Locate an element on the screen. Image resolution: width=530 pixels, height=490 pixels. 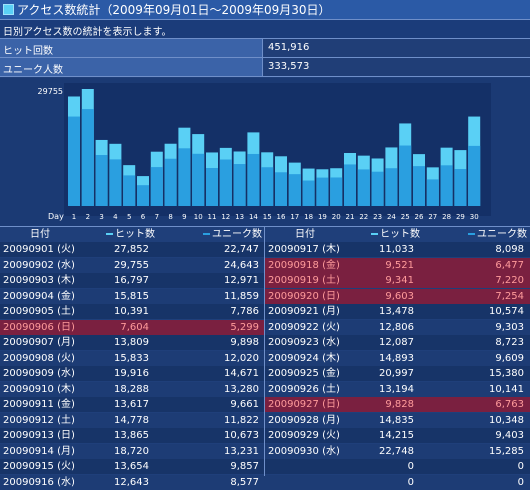
x-tick-label: 12 is located at coordinates (225, 217).